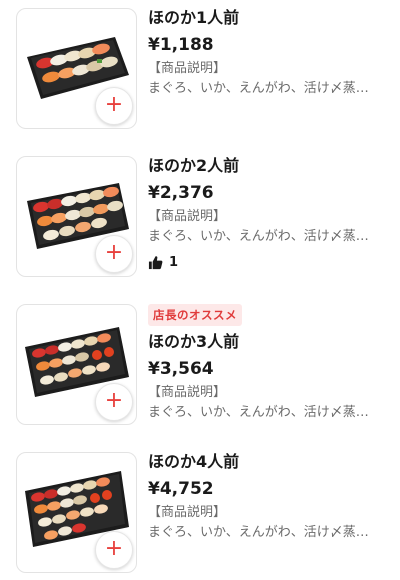 The height and width of the screenshot is (580, 400). Describe the element at coordinates (267, 262) in the screenshot. I see `like-count: 1` at that location.